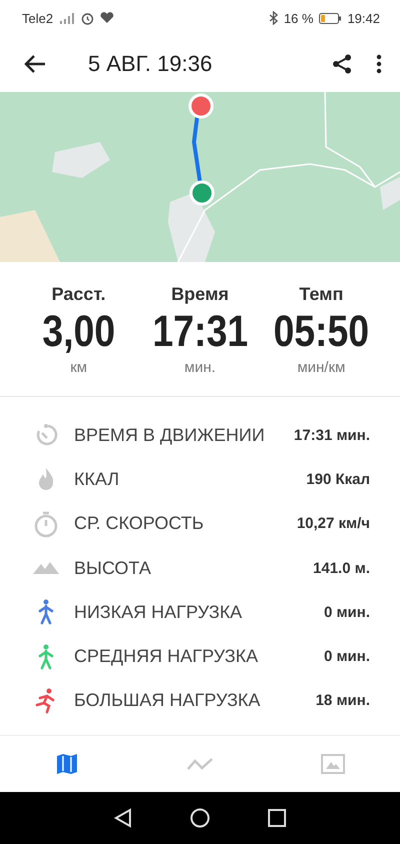  I want to click on line-chart-icon, so click(200, 764).